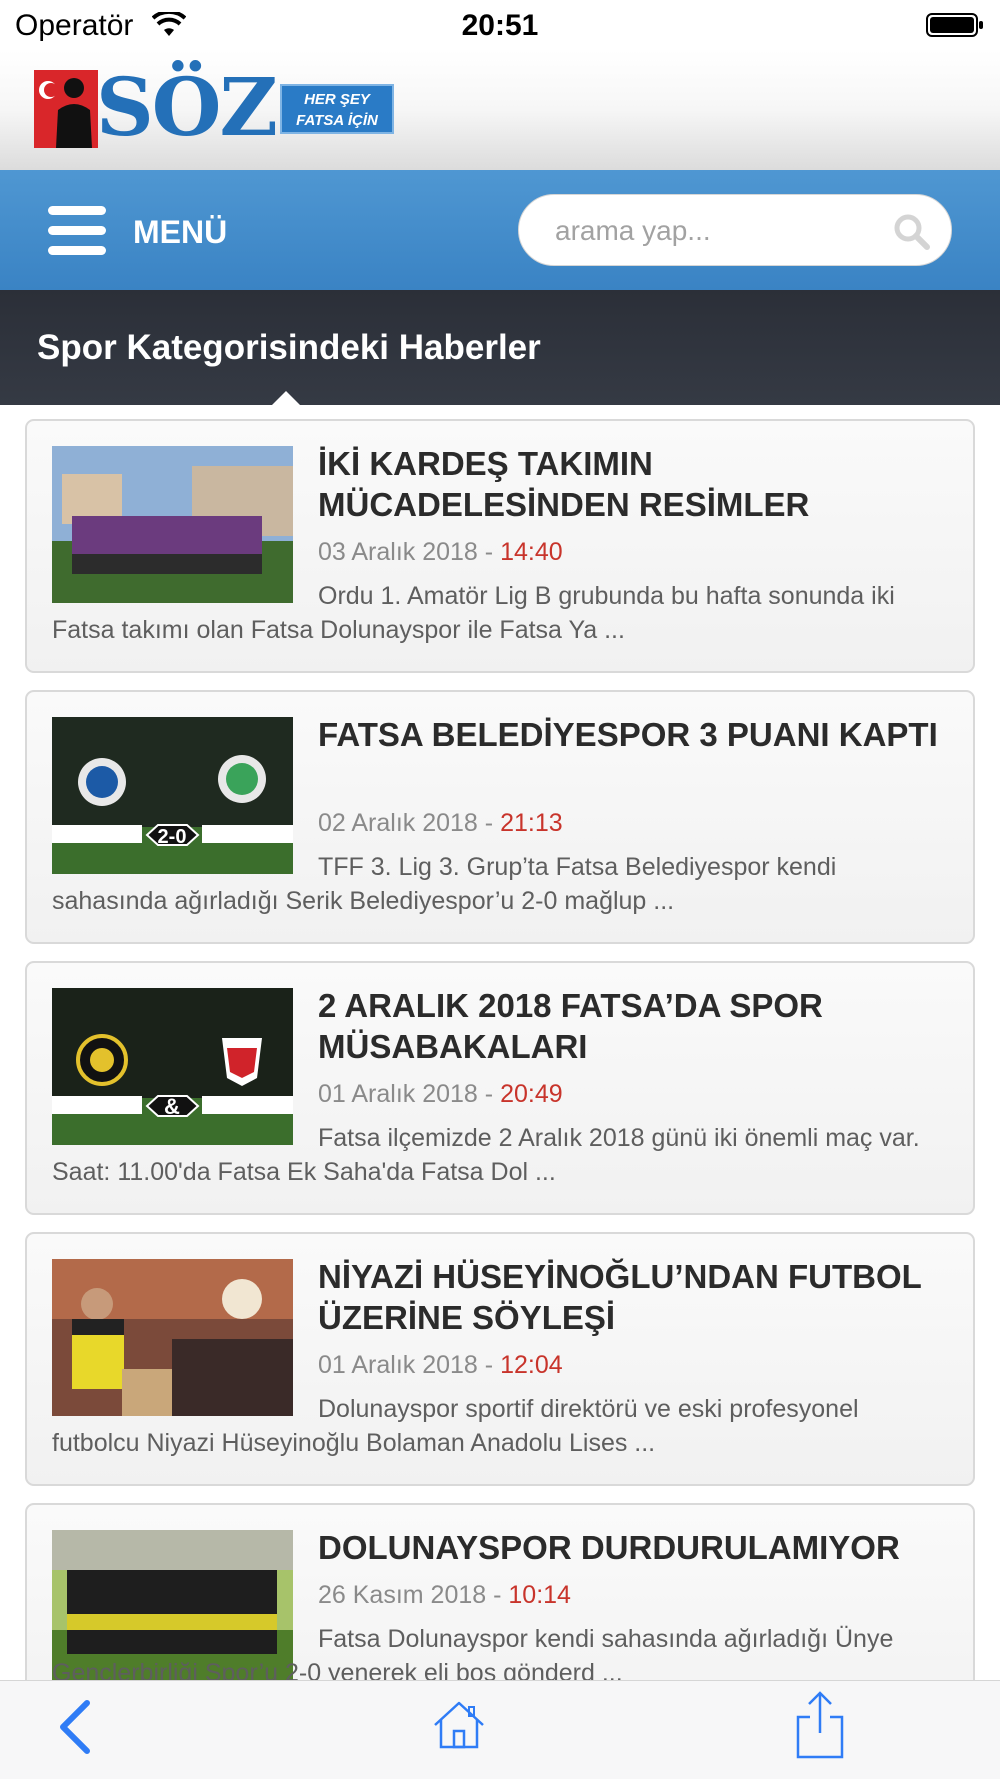 The image size is (1000, 1779). What do you see at coordinates (911, 231) in the screenshot?
I see `search-icon` at bounding box center [911, 231].